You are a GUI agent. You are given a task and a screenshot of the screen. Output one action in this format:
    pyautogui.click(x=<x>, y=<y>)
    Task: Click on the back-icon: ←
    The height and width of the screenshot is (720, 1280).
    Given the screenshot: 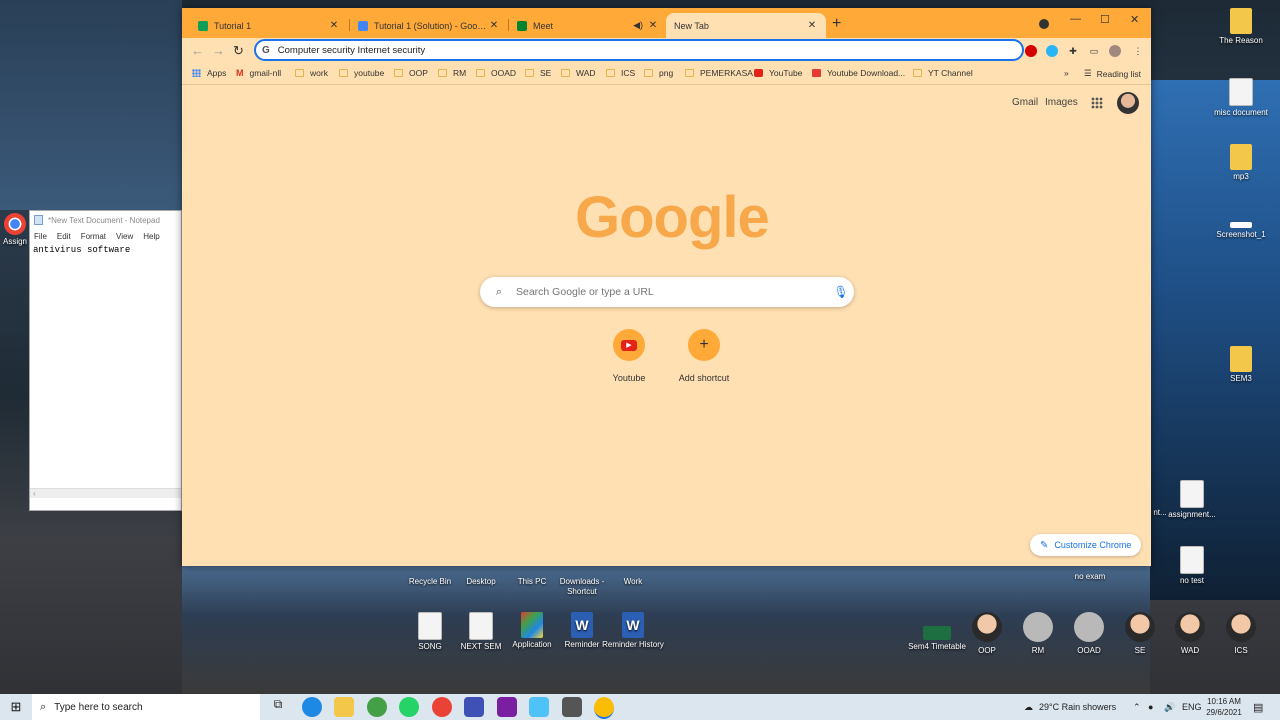 What is the action you would take?
    pyautogui.click(x=197, y=50)
    